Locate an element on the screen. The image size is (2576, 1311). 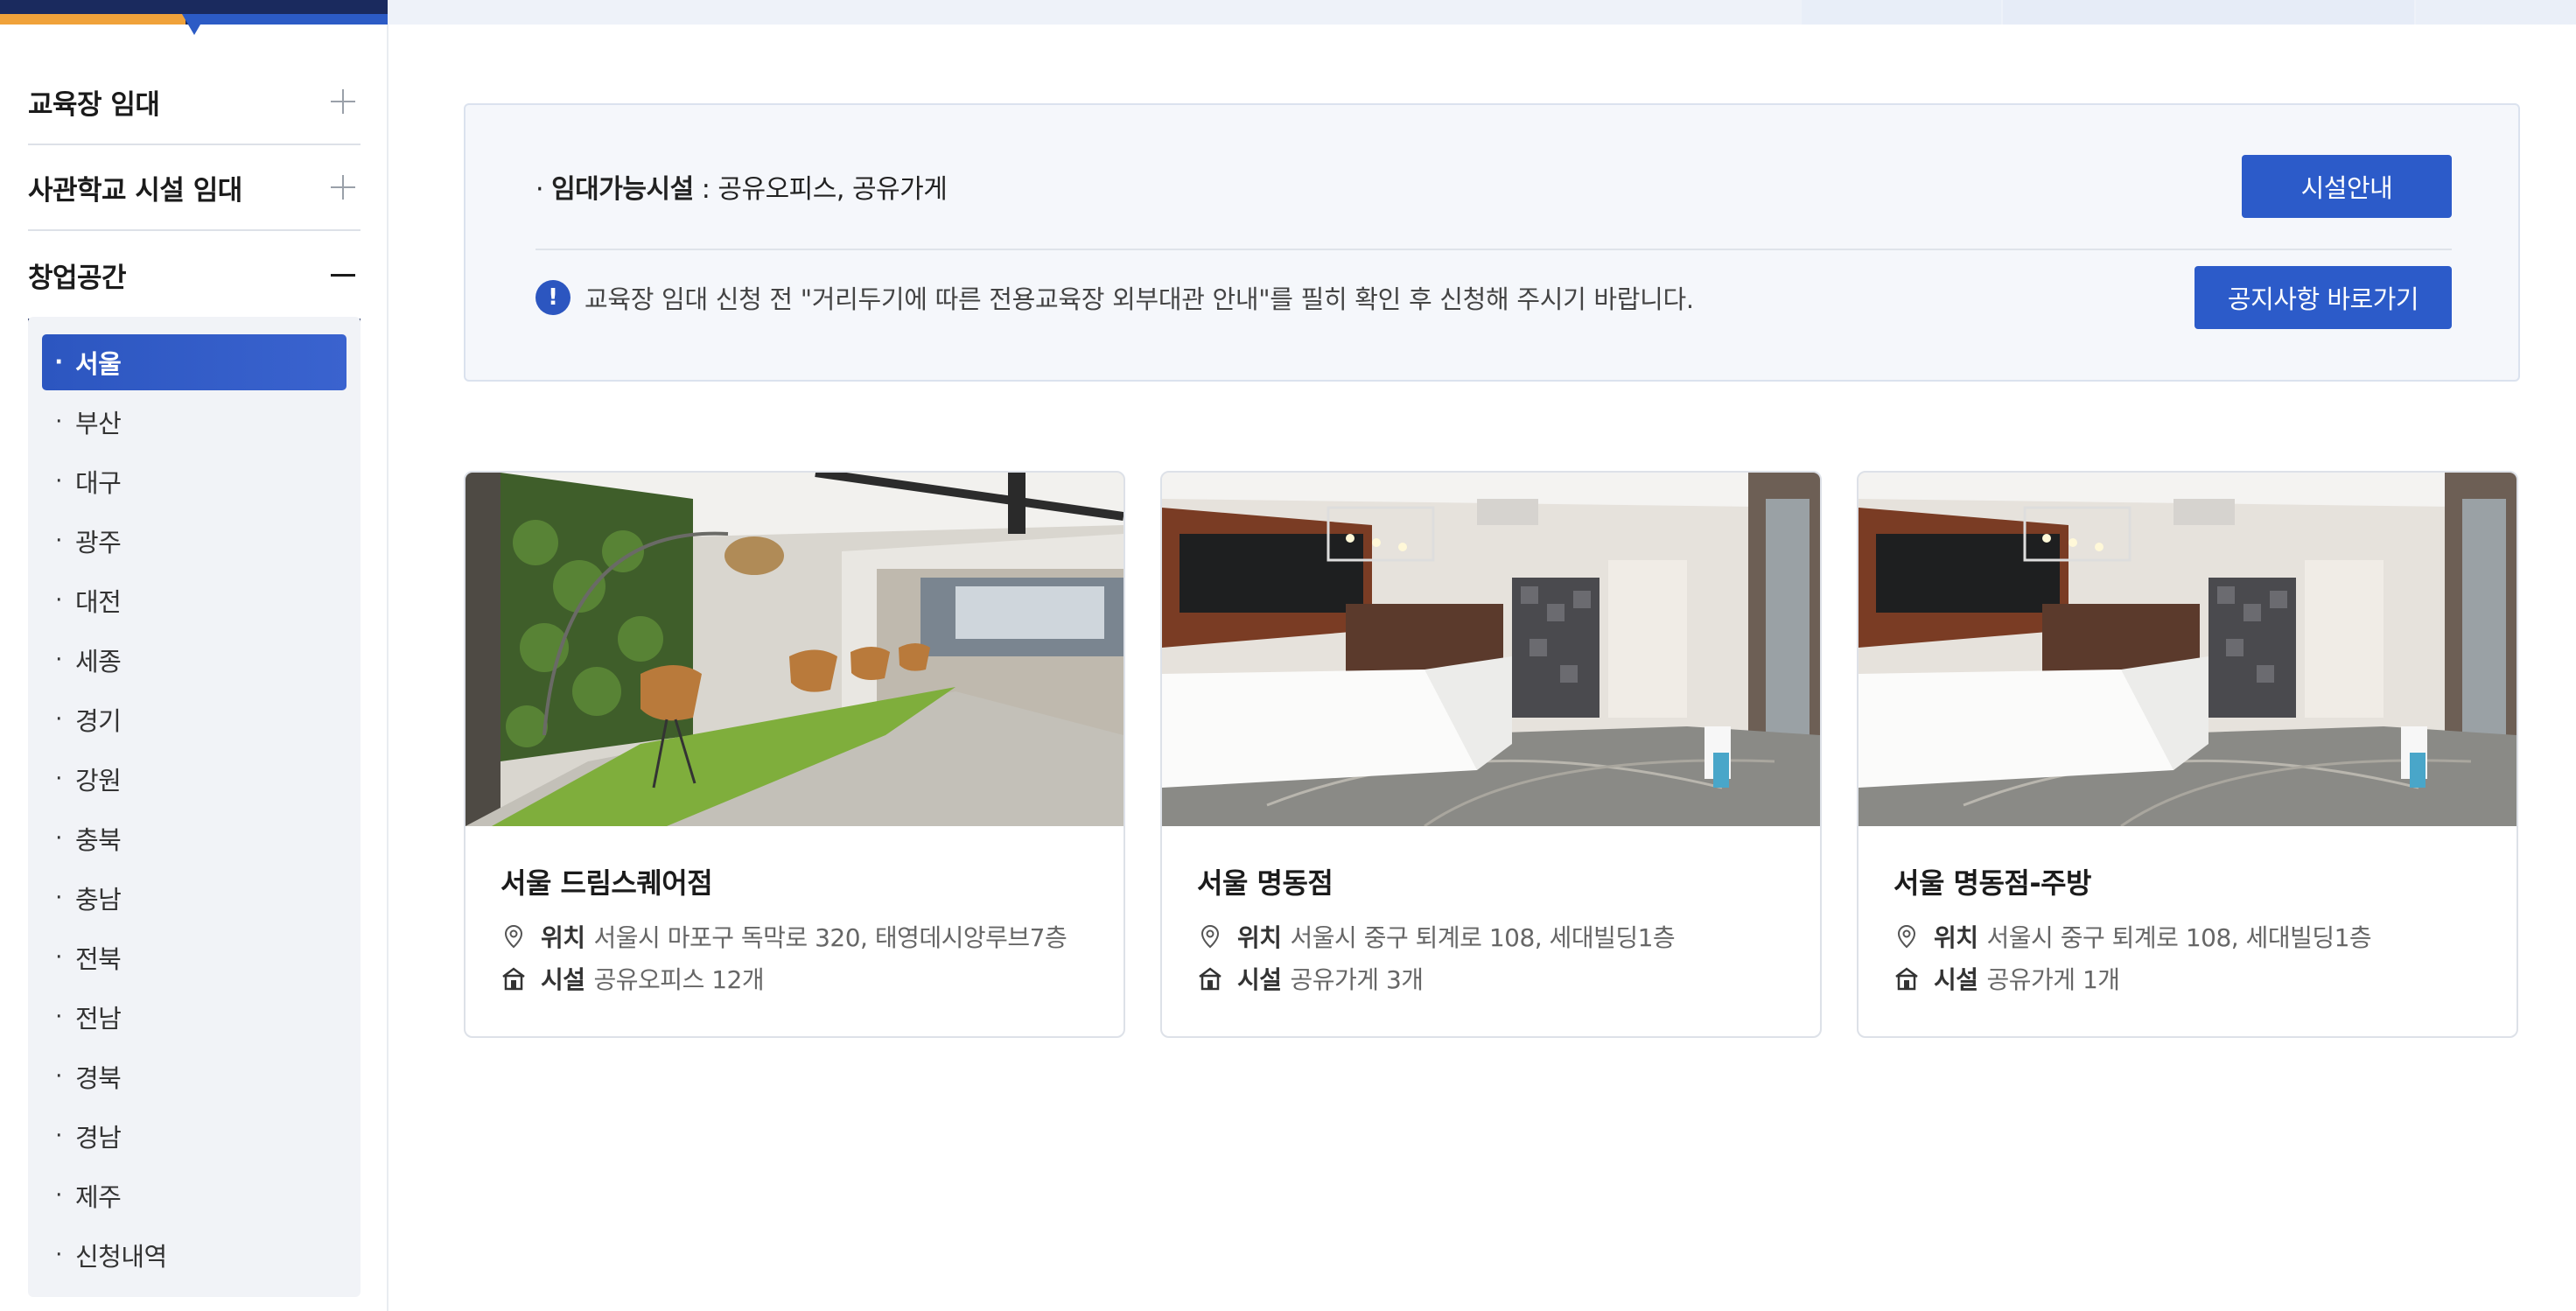
card-title: 서울 드림스퀘어점 is located at coordinates (606, 883).